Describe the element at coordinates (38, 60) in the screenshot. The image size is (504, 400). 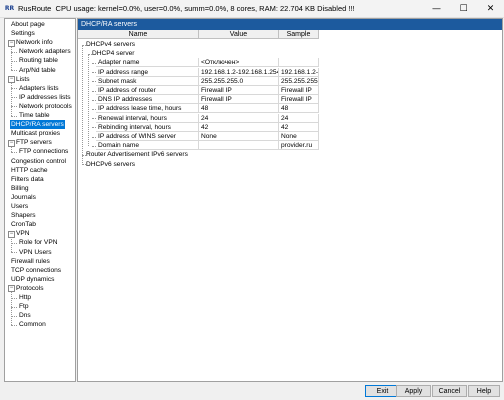
I see `tree-item-routing-table: Routing table` at that location.